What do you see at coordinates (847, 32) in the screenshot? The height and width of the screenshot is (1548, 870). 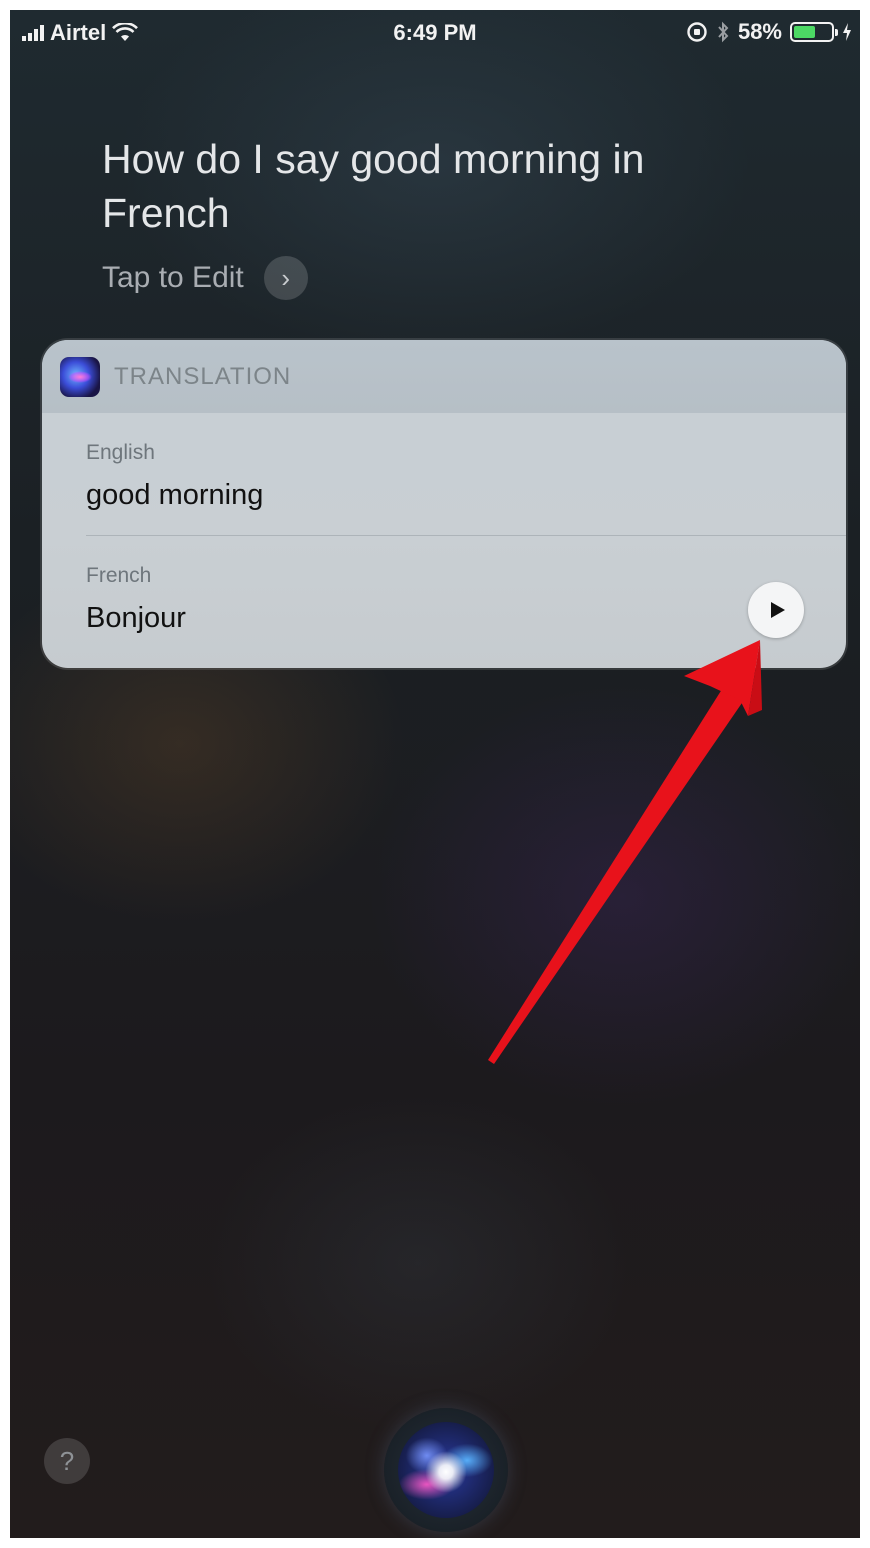 I see `charging-bolt-icon` at bounding box center [847, 32].